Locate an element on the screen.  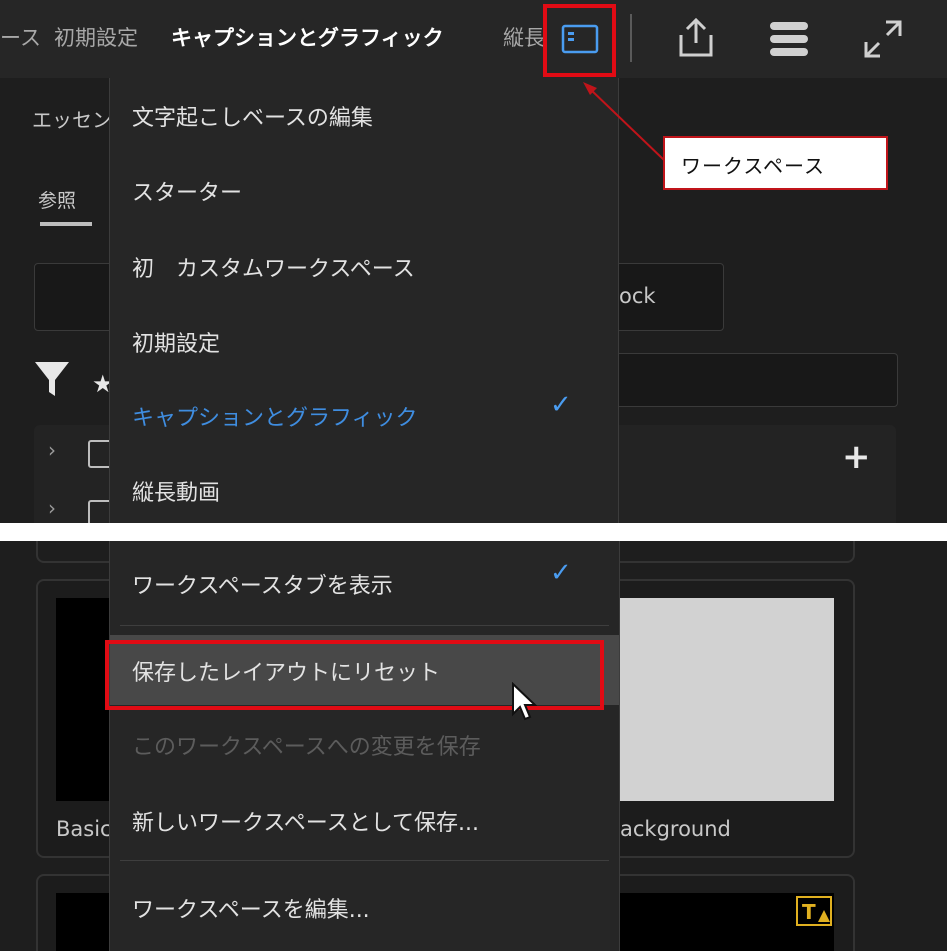
checkmark-icon-tabs: ✓ is located at coordinates (561, 573).